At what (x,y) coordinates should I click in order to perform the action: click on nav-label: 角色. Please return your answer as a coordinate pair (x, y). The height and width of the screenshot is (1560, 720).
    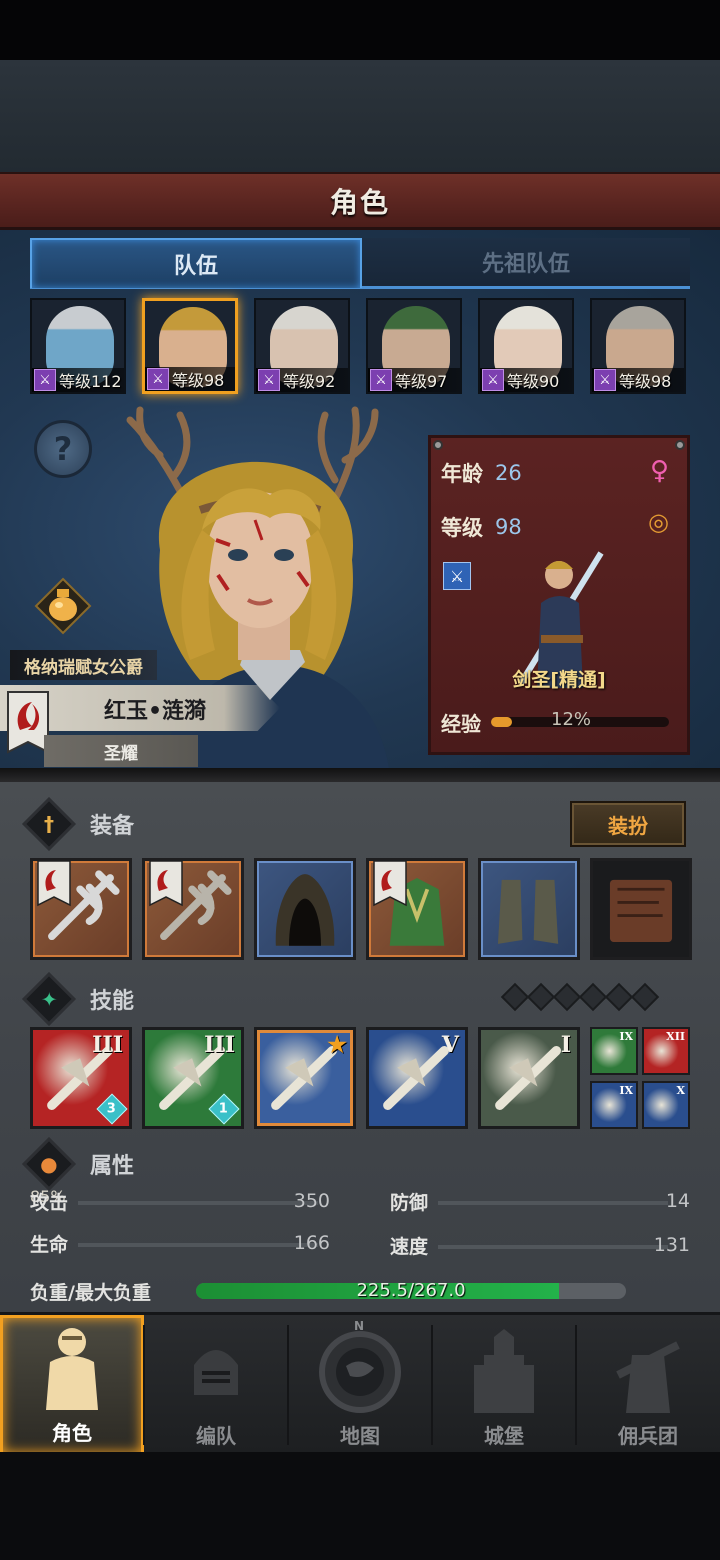
    Looking at the image, I should click on (72, 1433).